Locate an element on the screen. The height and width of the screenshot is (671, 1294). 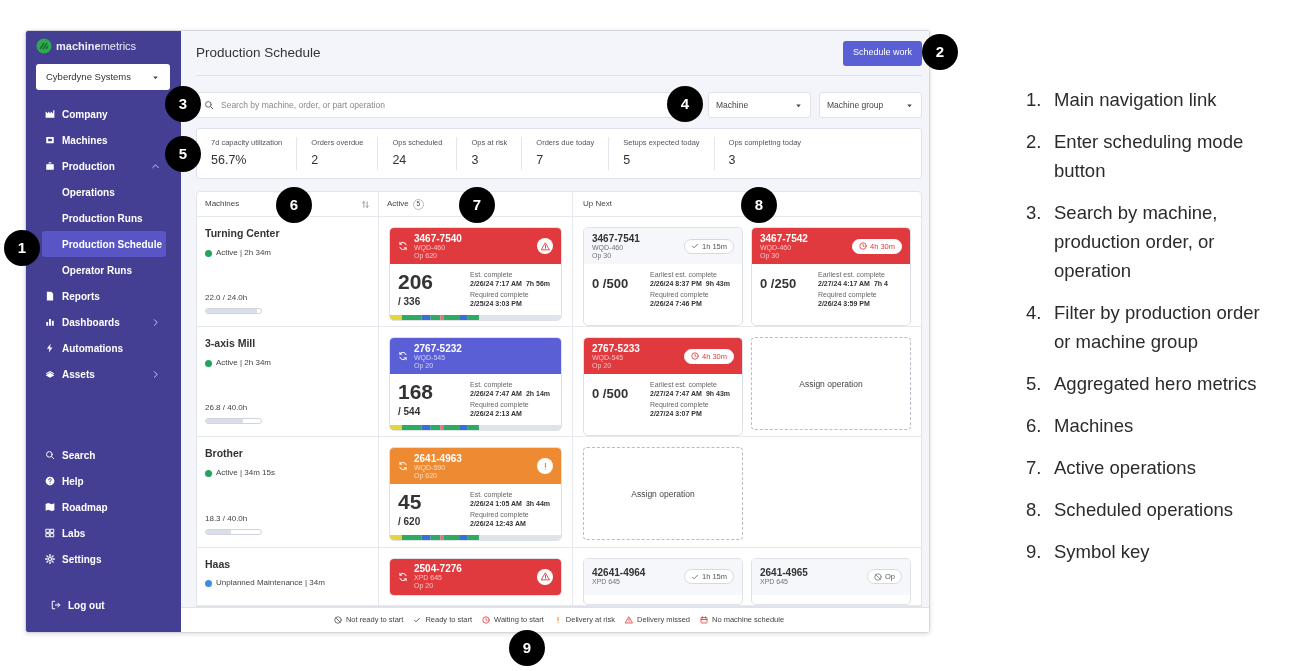
machine-name: Haas is located at coordinates (287, 564).